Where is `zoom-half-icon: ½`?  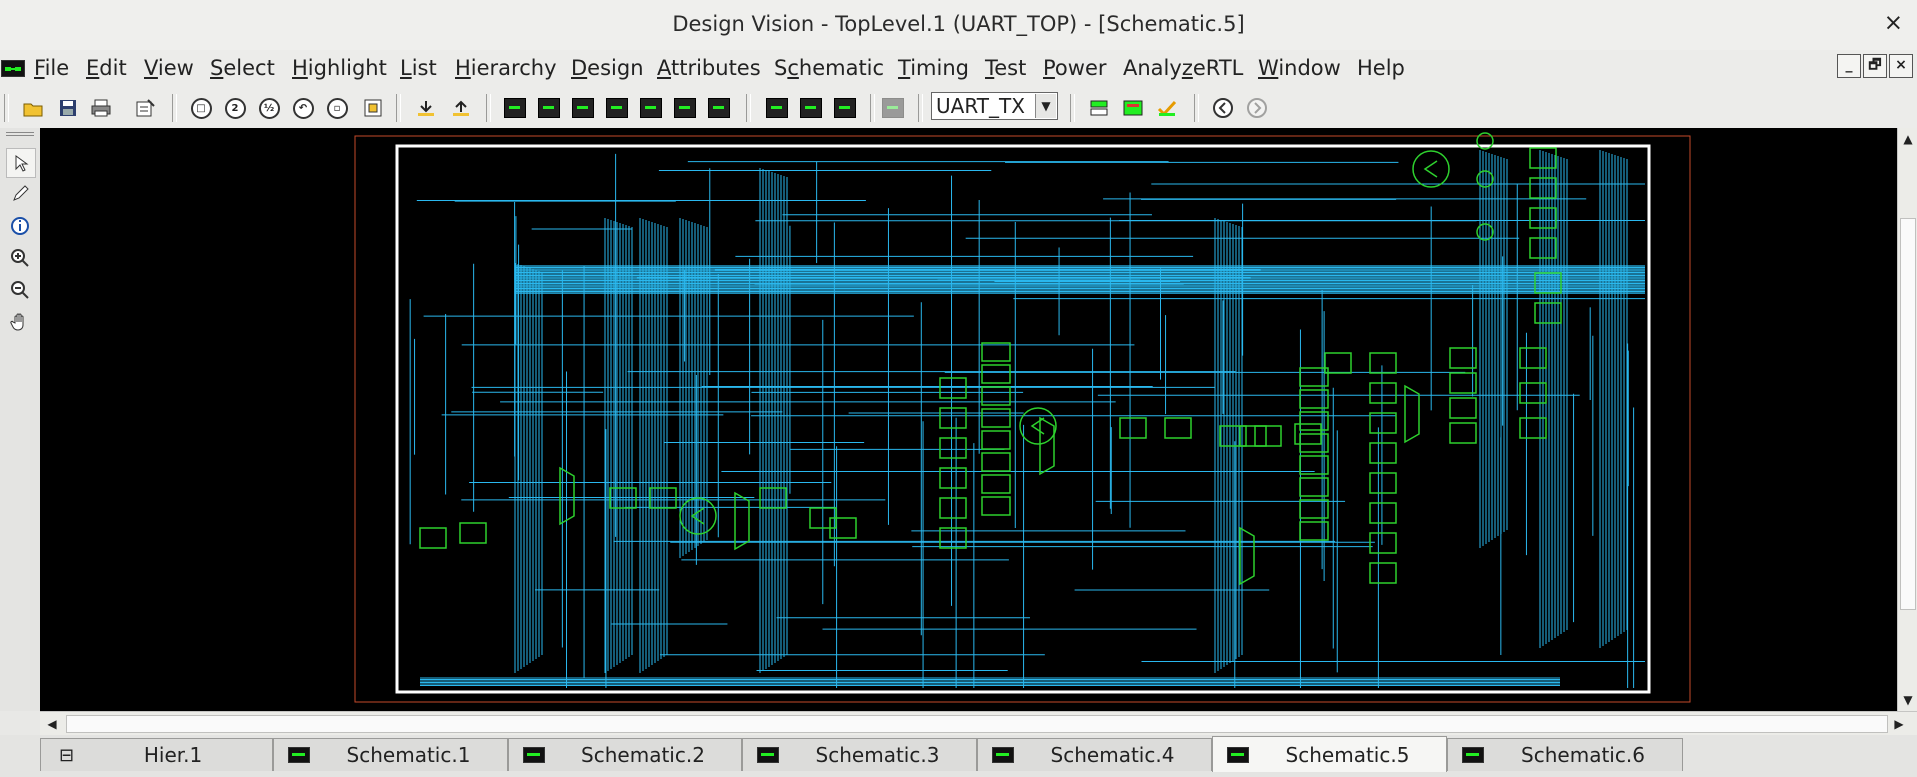
zoom-half-icon: ½ is located at coordinates (269, 108).